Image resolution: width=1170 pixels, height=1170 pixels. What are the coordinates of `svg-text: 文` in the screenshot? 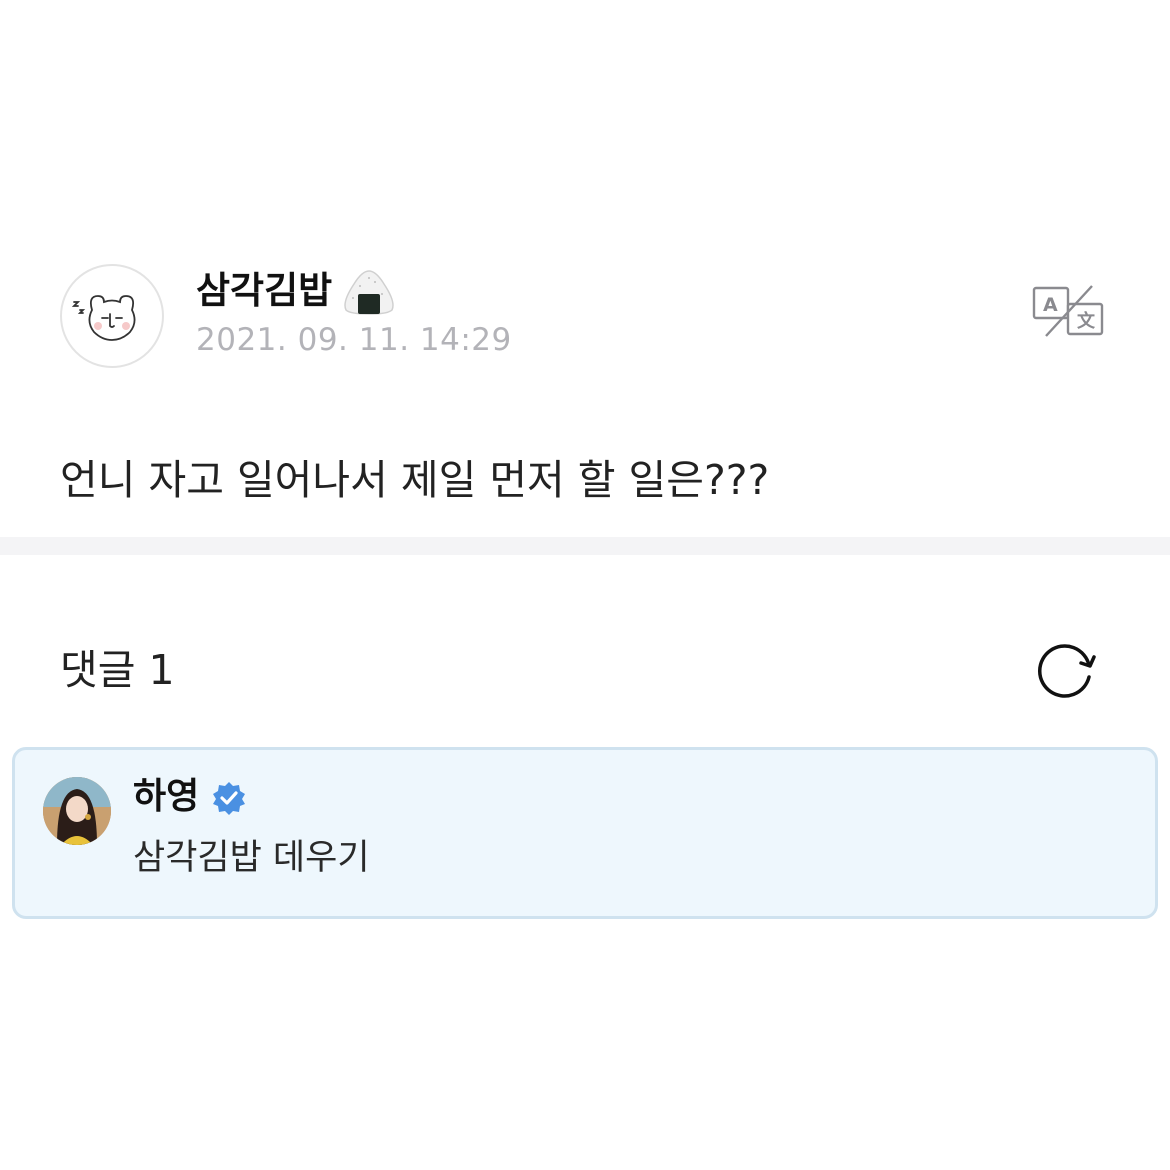 It's located at (1086, 321).